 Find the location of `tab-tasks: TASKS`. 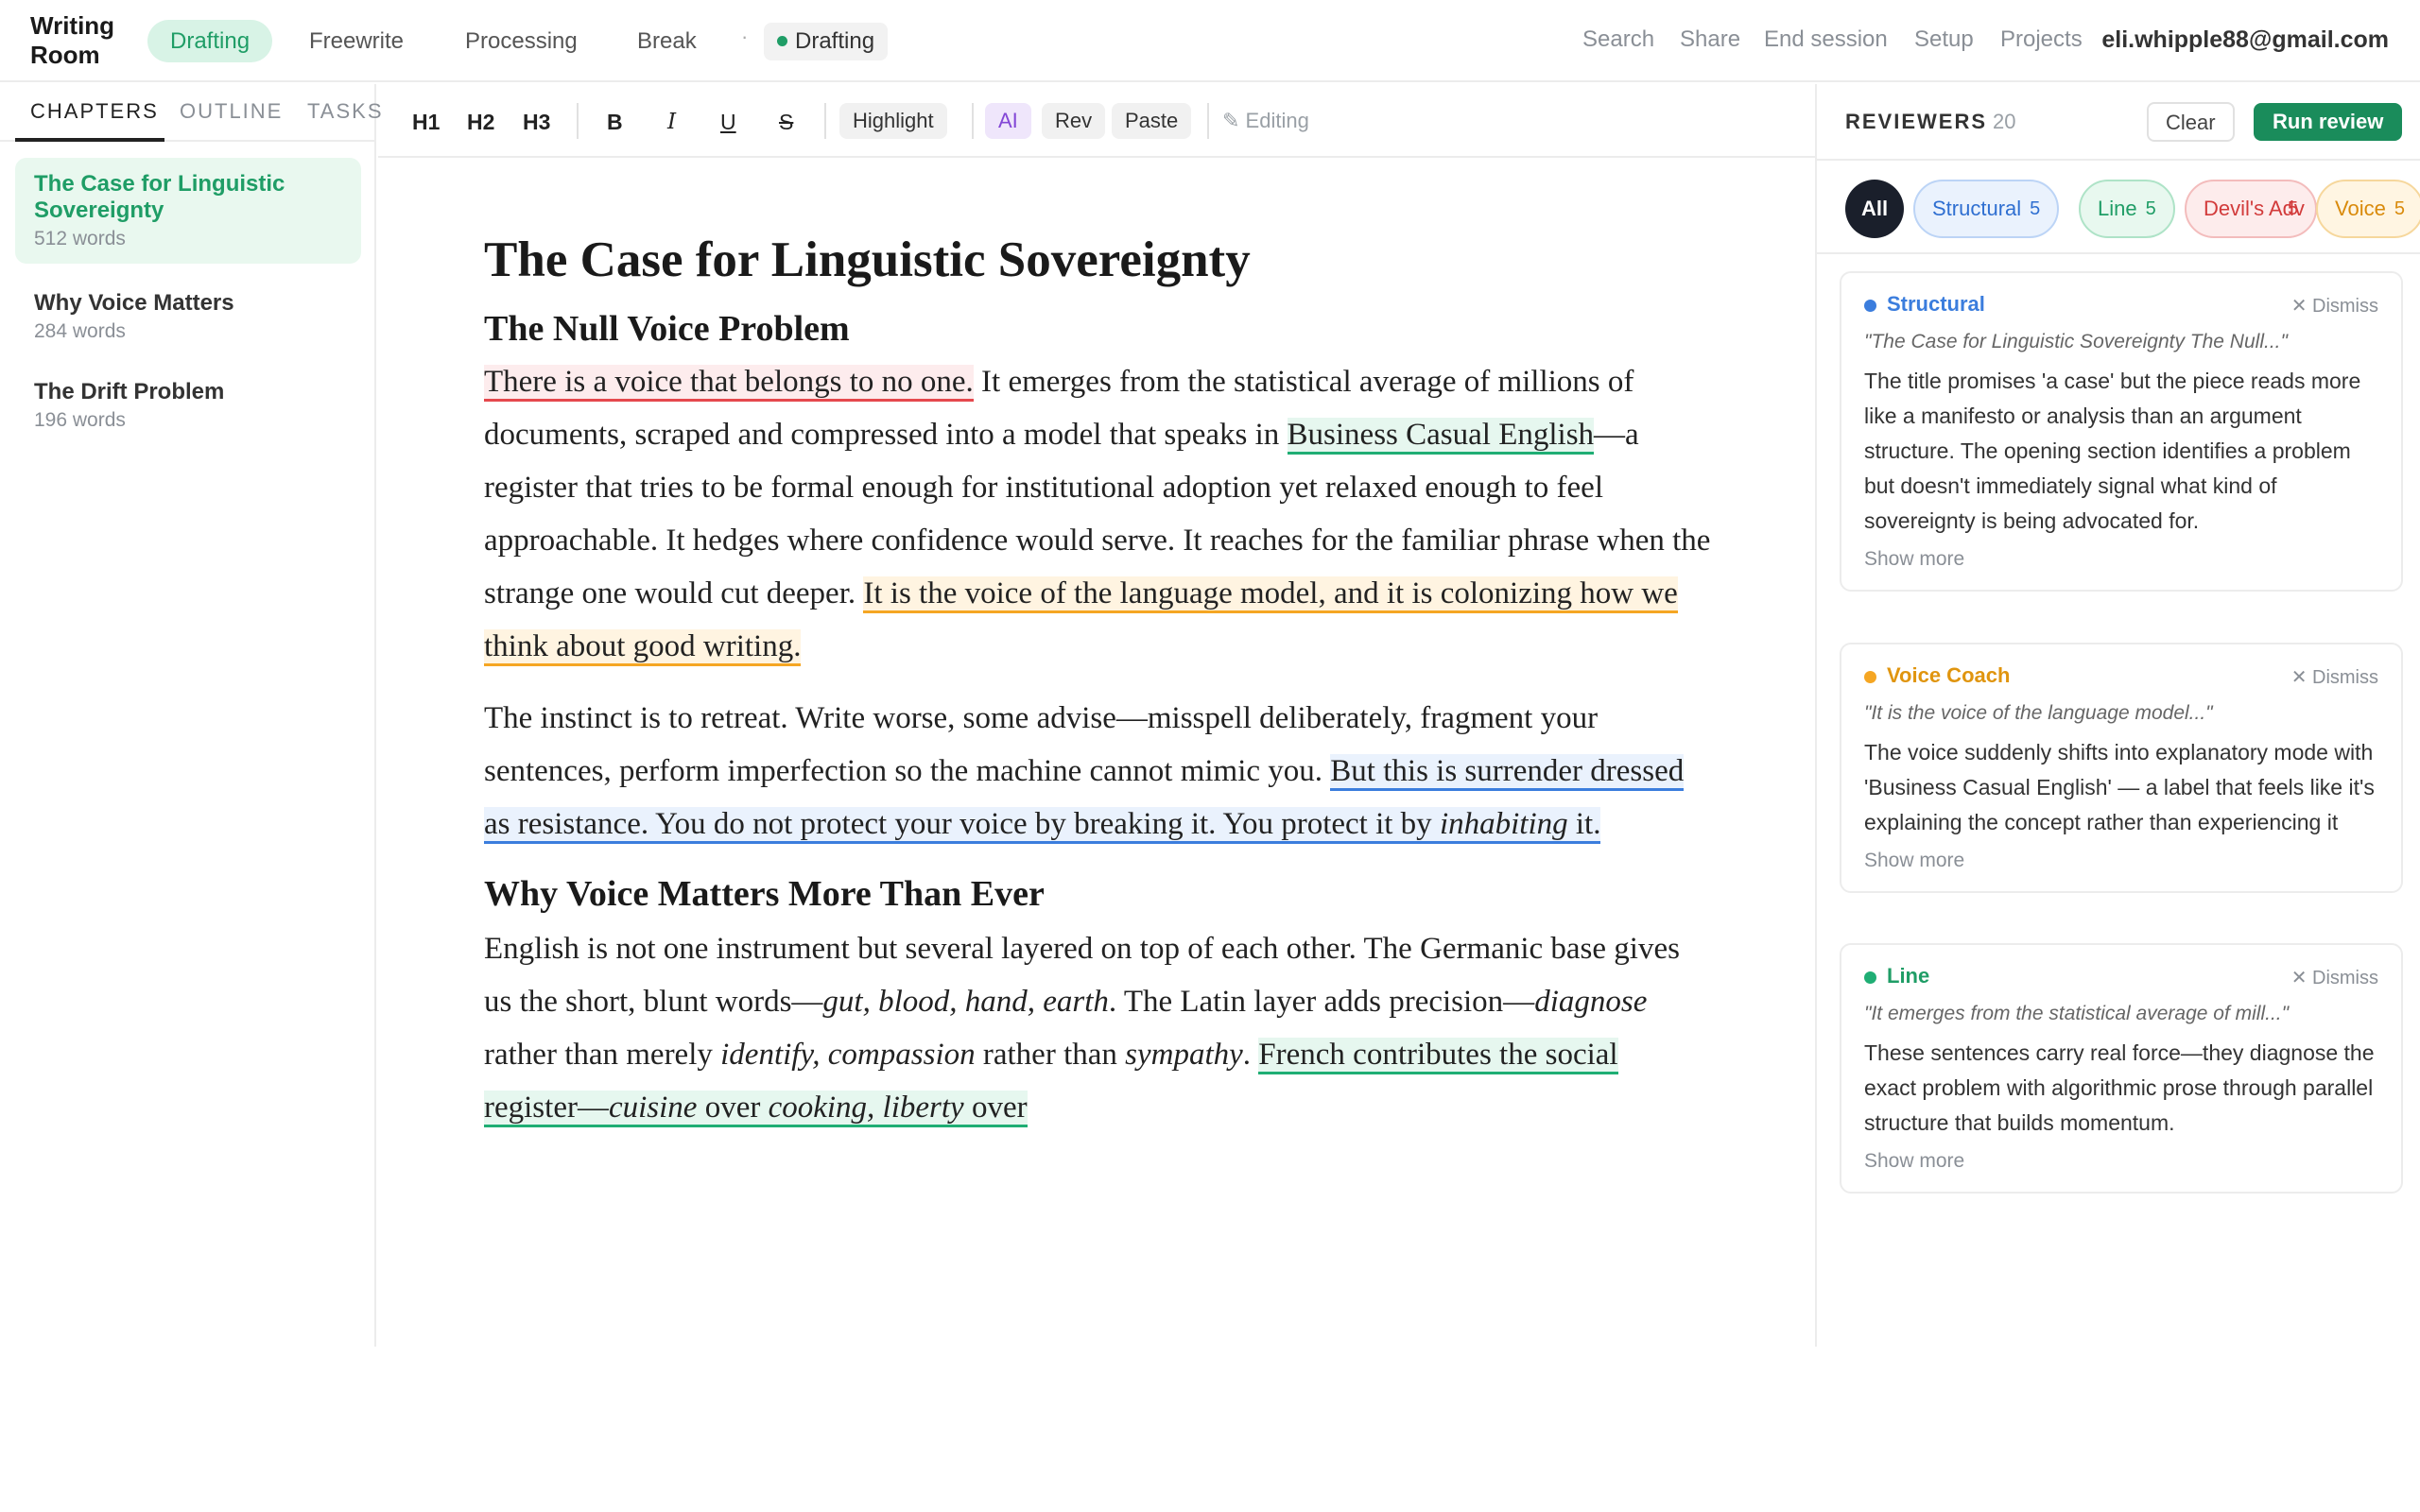

tab-tasks: TASKS is located at coordinates (345, 111).